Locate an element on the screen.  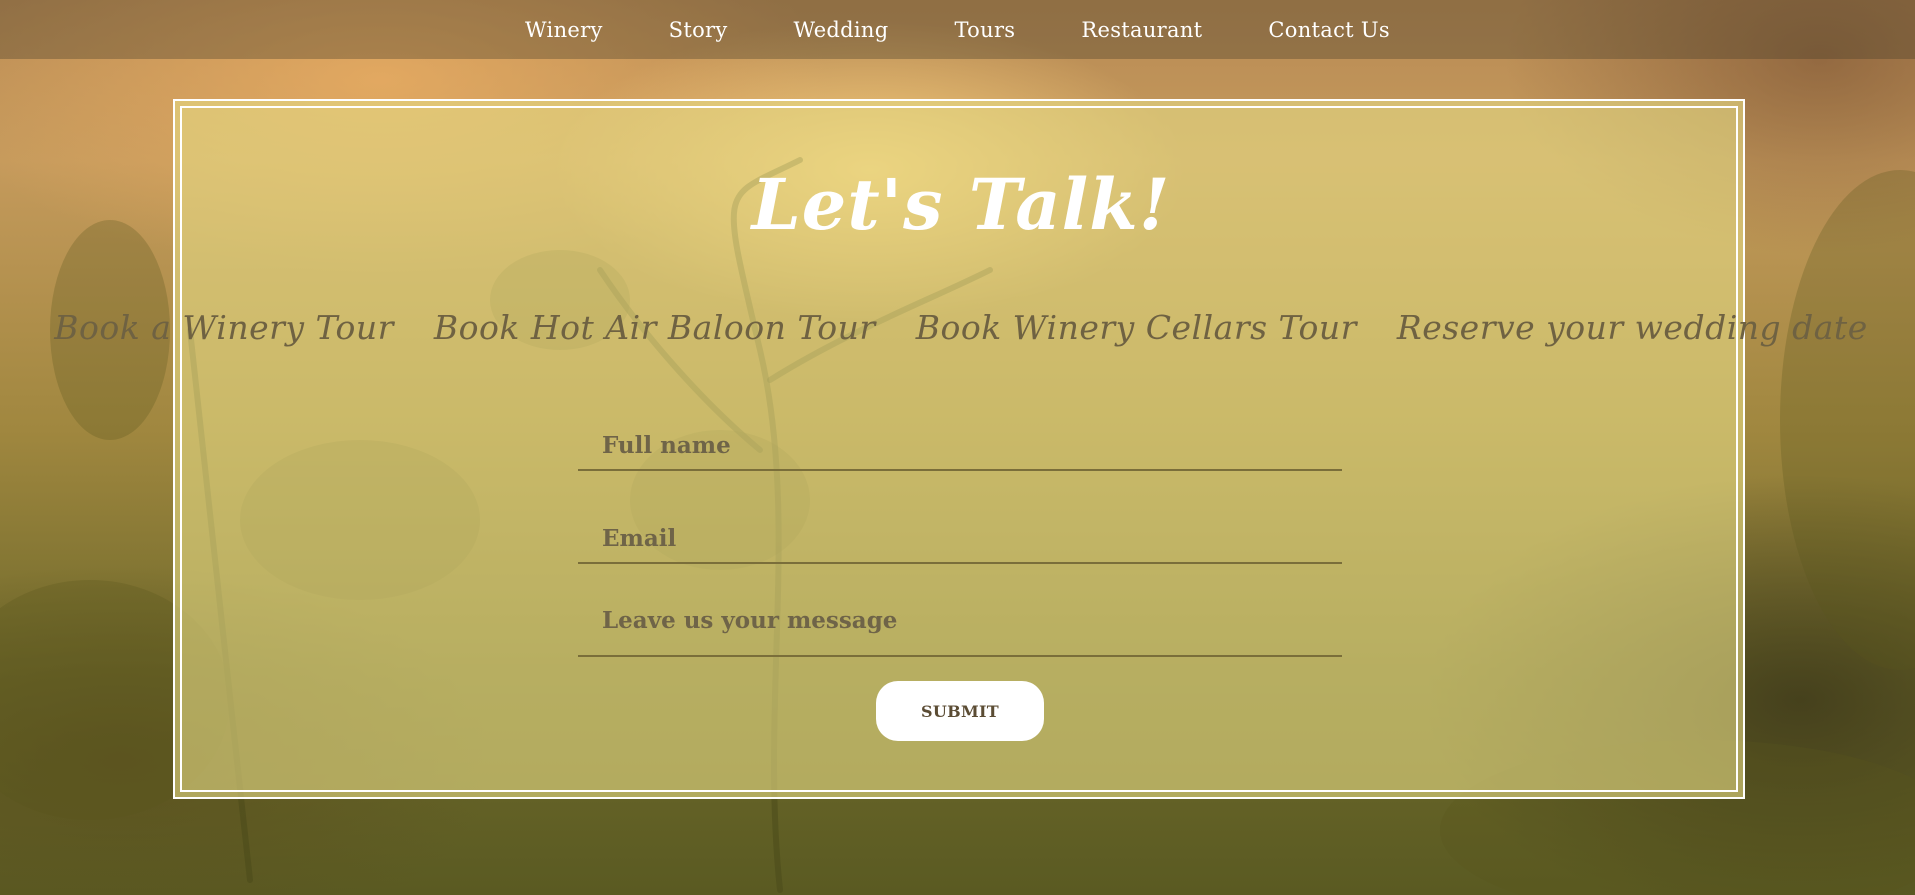
email-input is located at coordinates (960, 528).